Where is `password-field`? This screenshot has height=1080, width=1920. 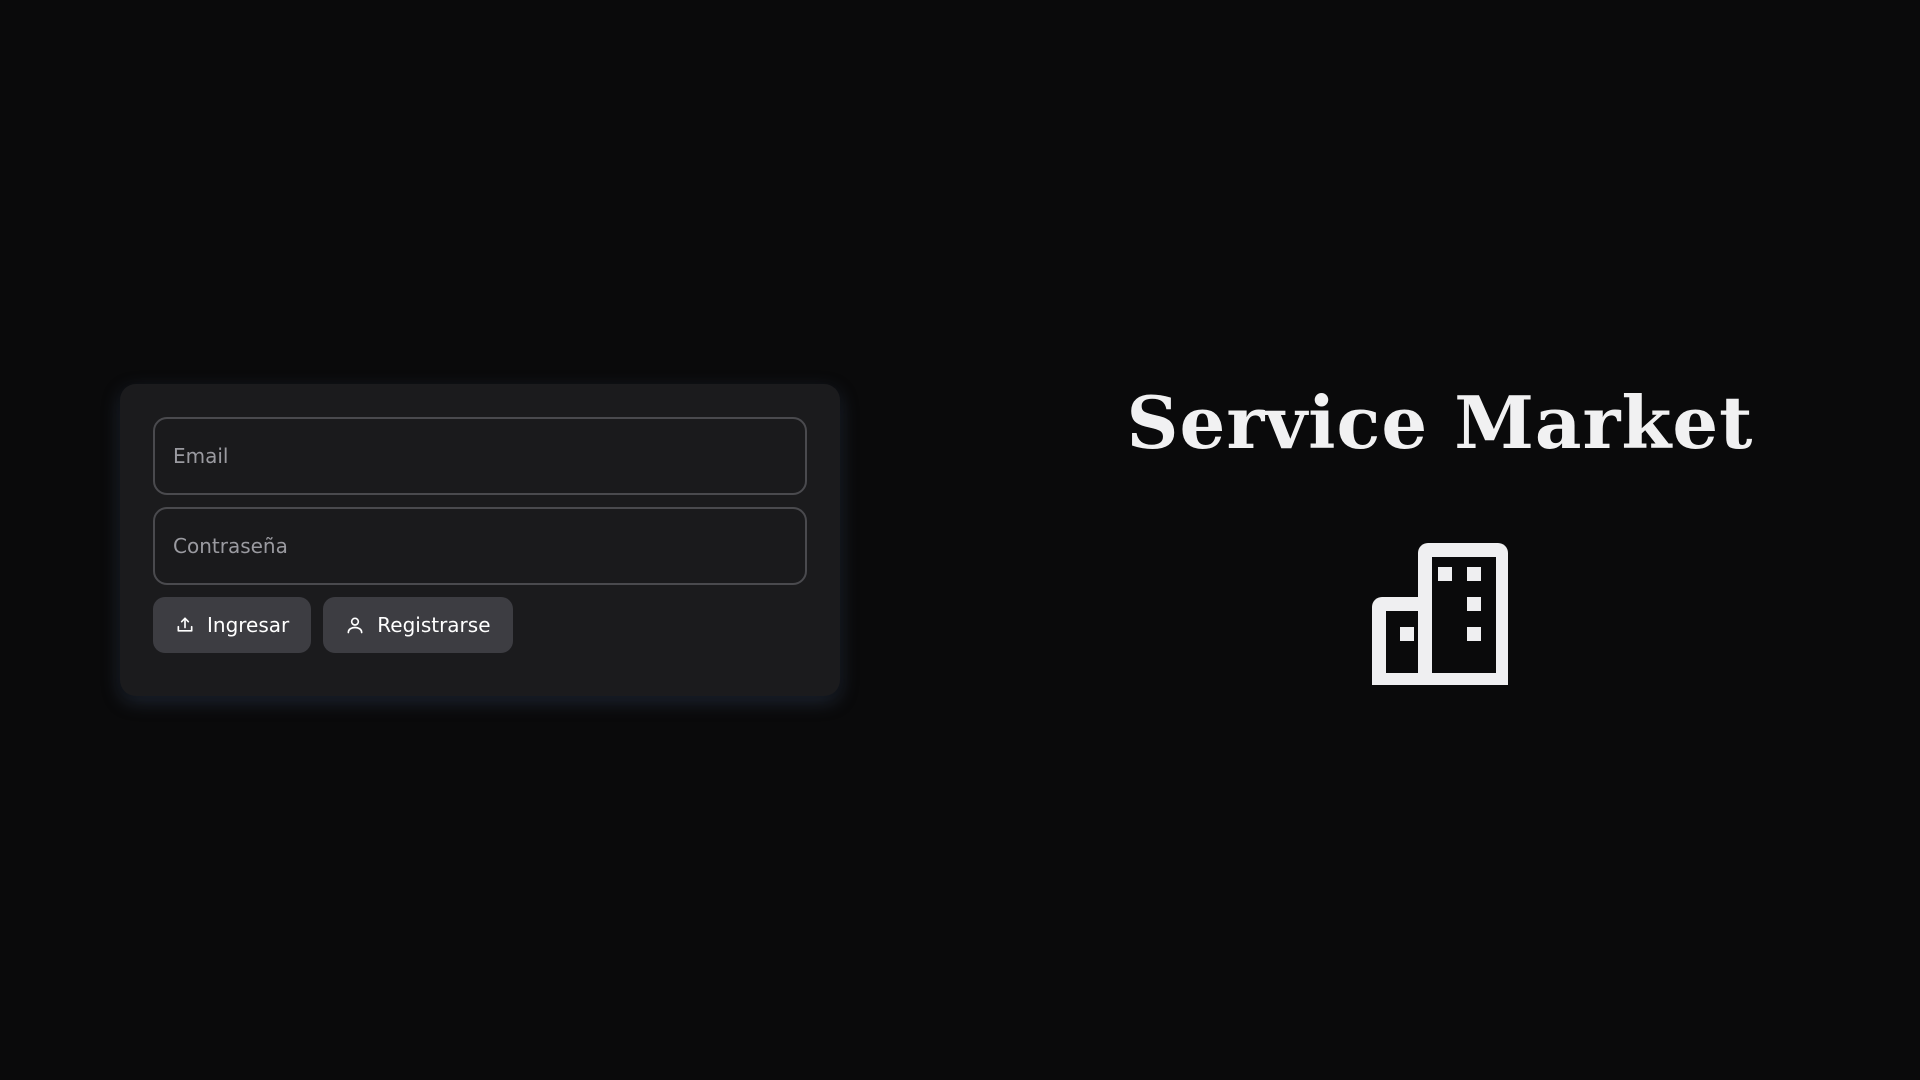
password-field is located at coordinates (480, 546).